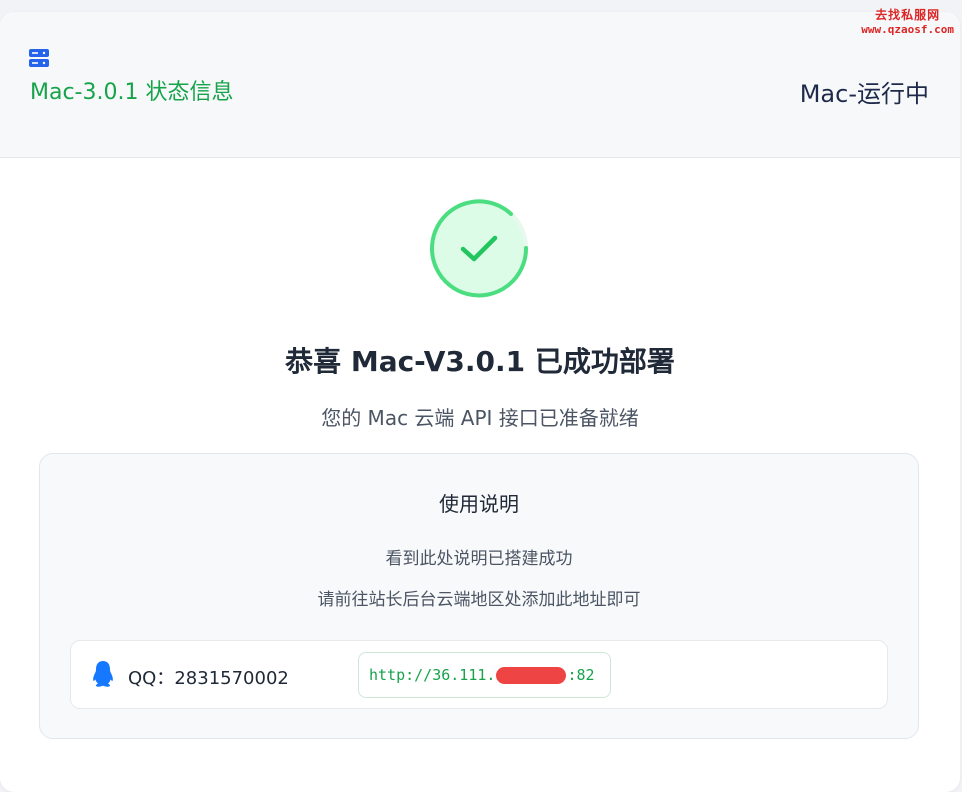 Image resolution: width=962 pixels, height=792 pixels. Describe the element at coordinates (480, 361) in the screenshot. I see `success-title: 恭喜 Mac-V3.0.1 已成功部署` at that location.